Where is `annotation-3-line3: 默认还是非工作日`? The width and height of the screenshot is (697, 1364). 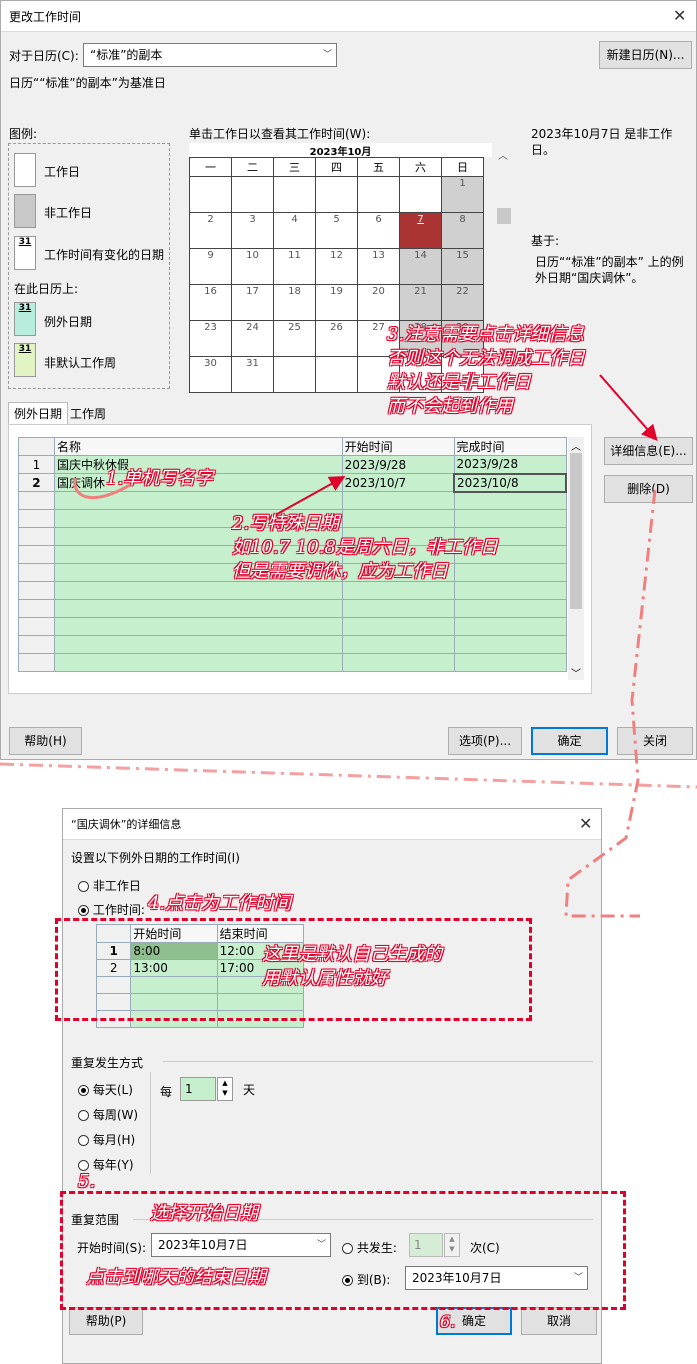
annotation-3-line3: 默认还是非工作日 is located at coordinates (459, 382).